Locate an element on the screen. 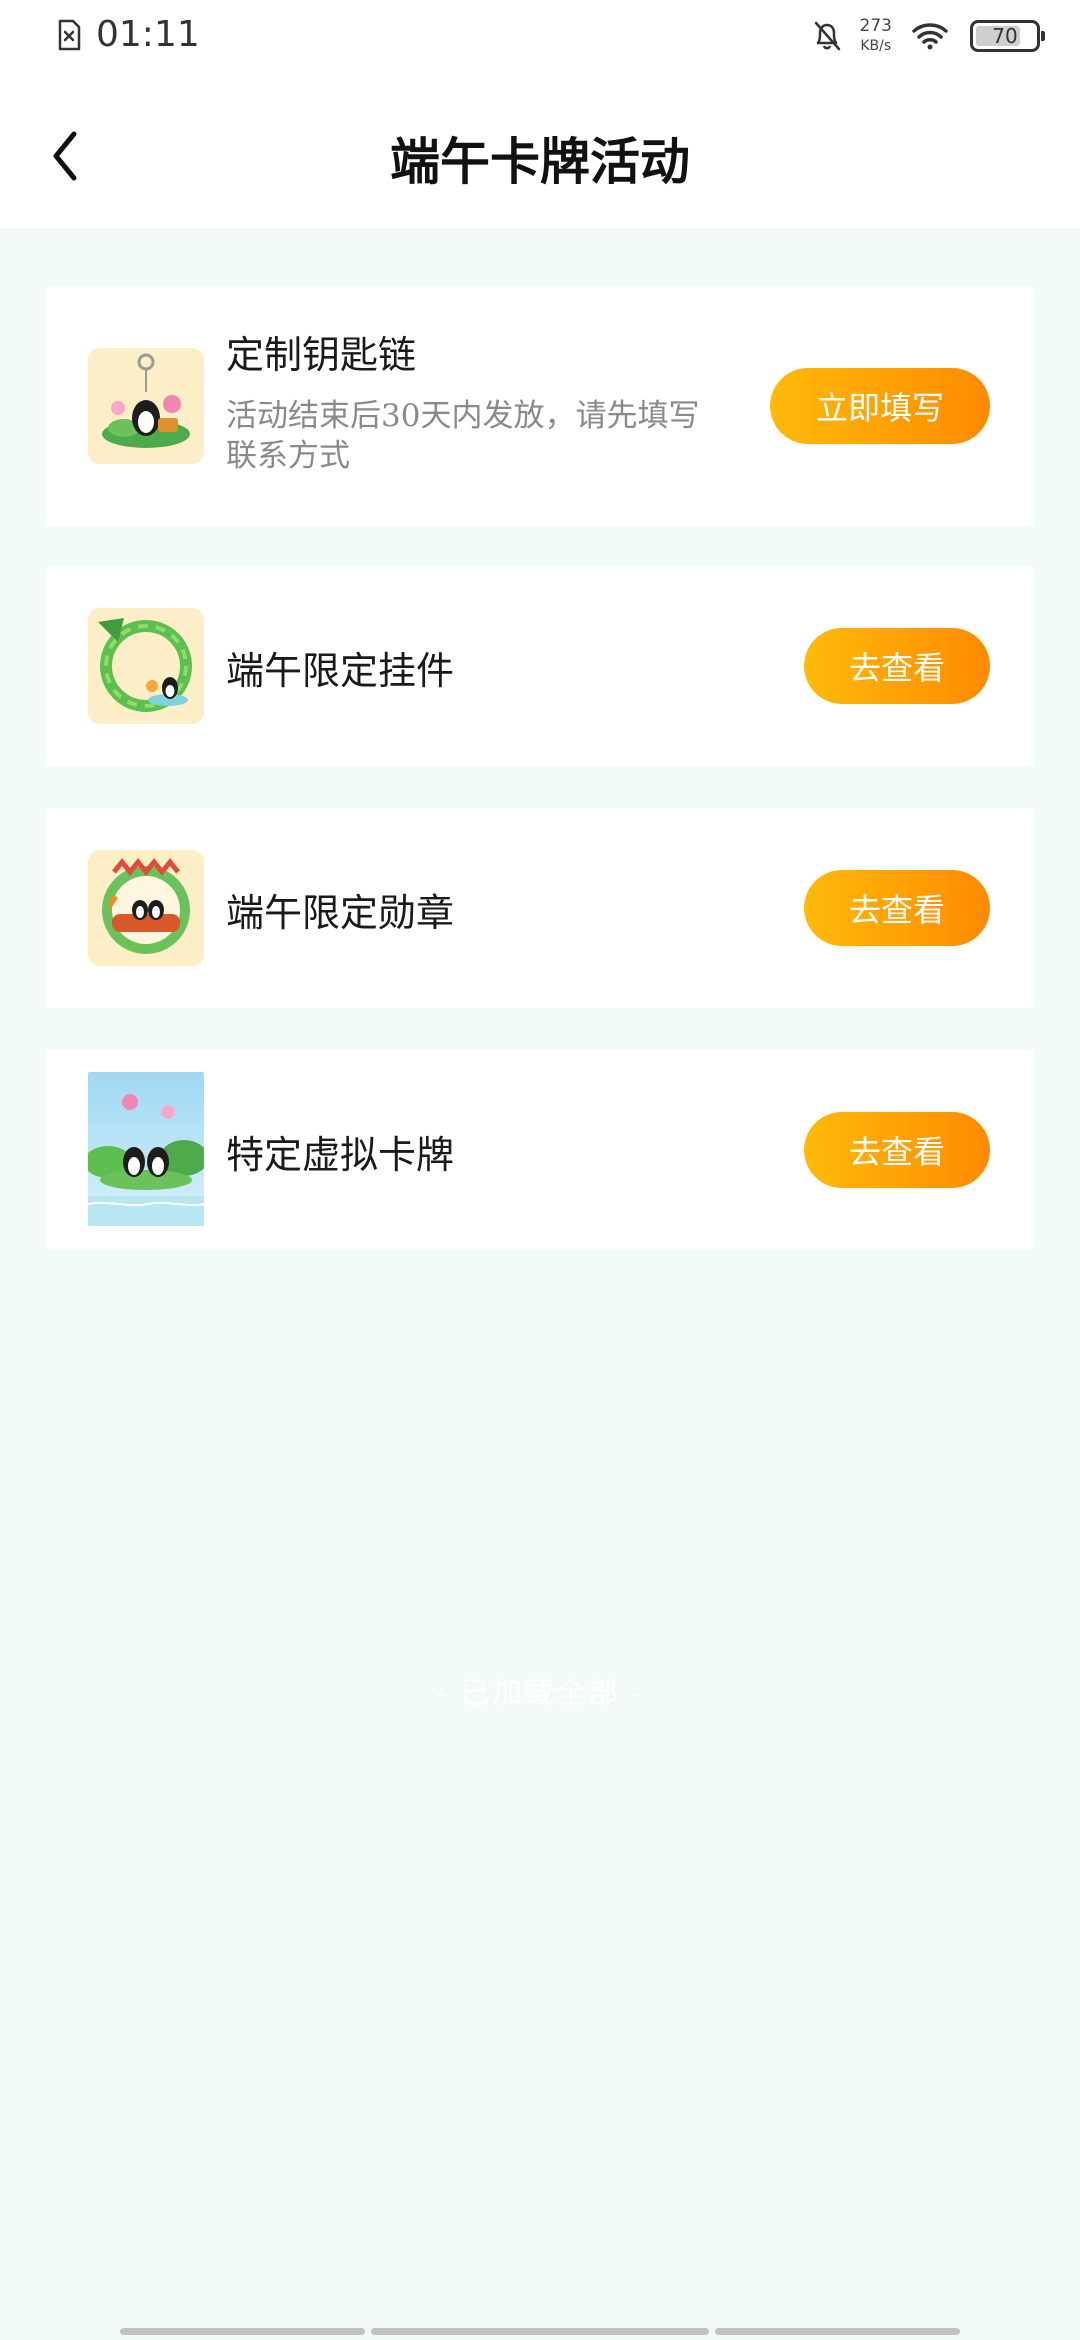  reward-card-keychain: 定制钥匙链 活动结束后30天内发放，请先填写联系方式 立即填写 is located at coordinates (540, 406).